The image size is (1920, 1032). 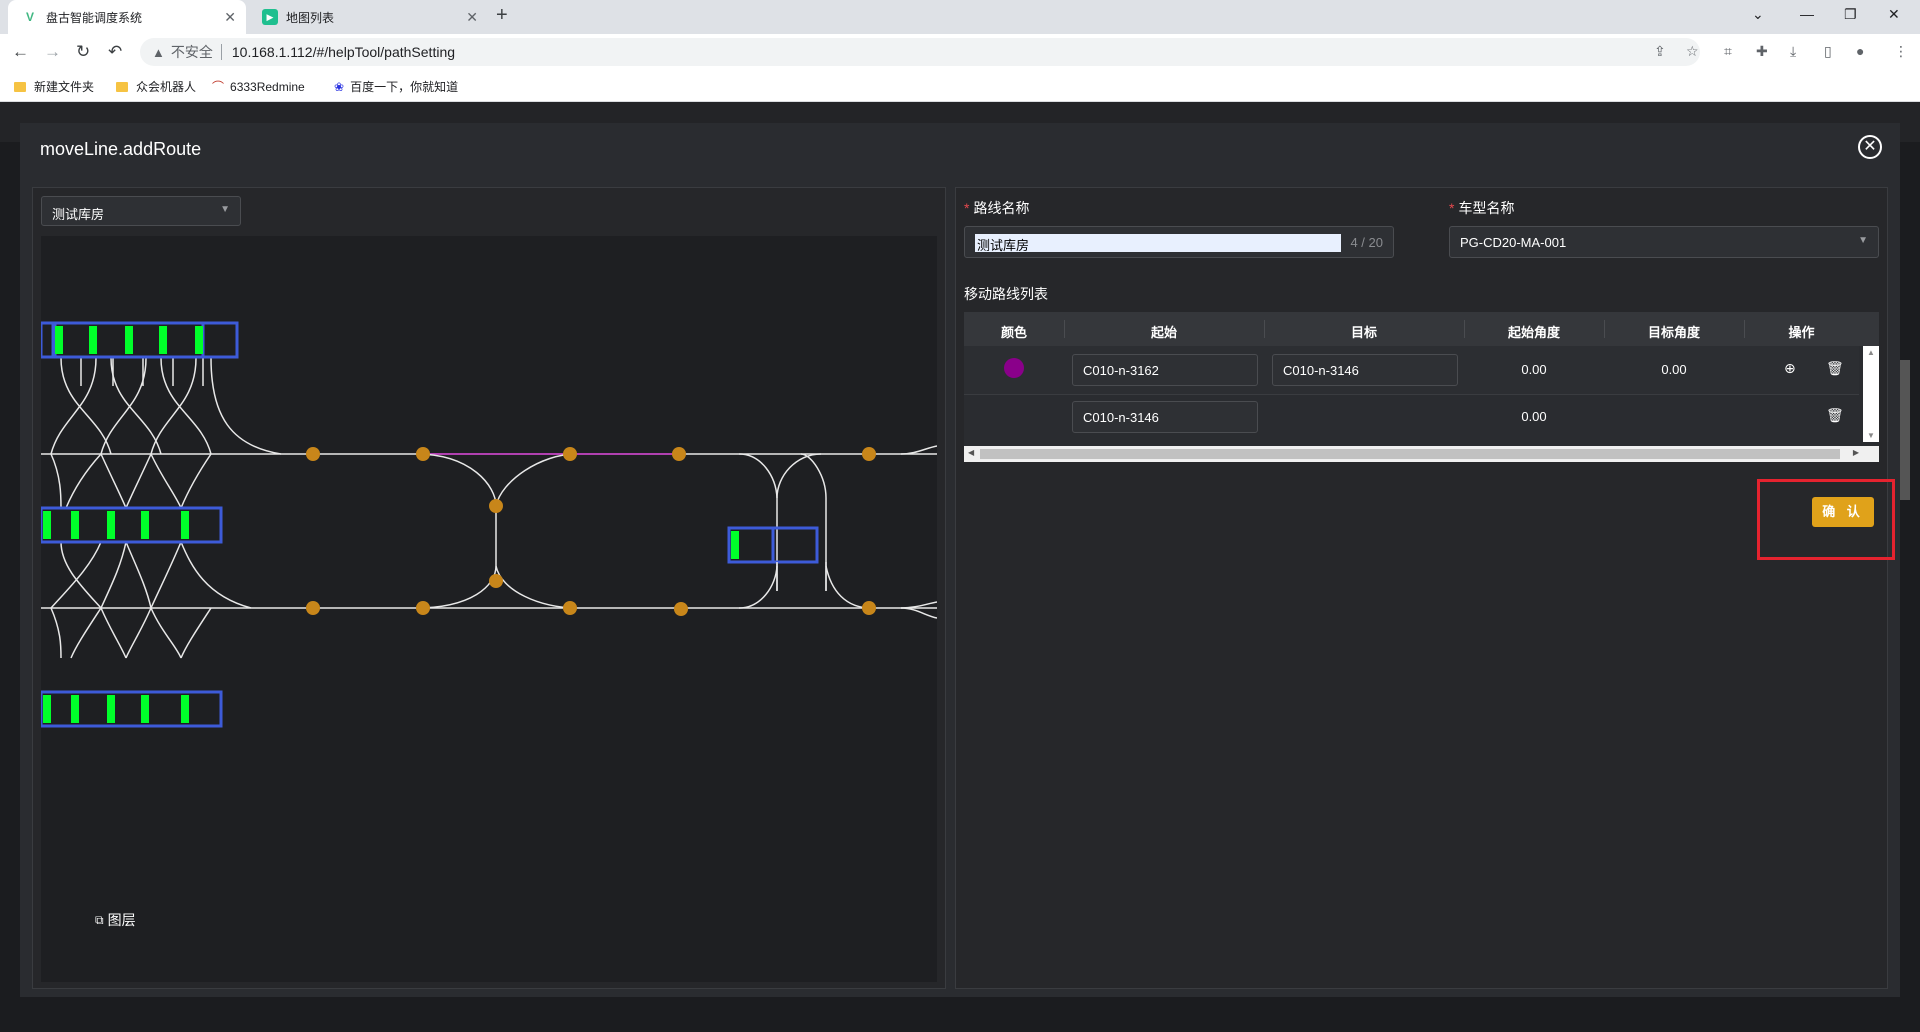 I want to click on header-target: 目标, so click(x=1363, y=332).